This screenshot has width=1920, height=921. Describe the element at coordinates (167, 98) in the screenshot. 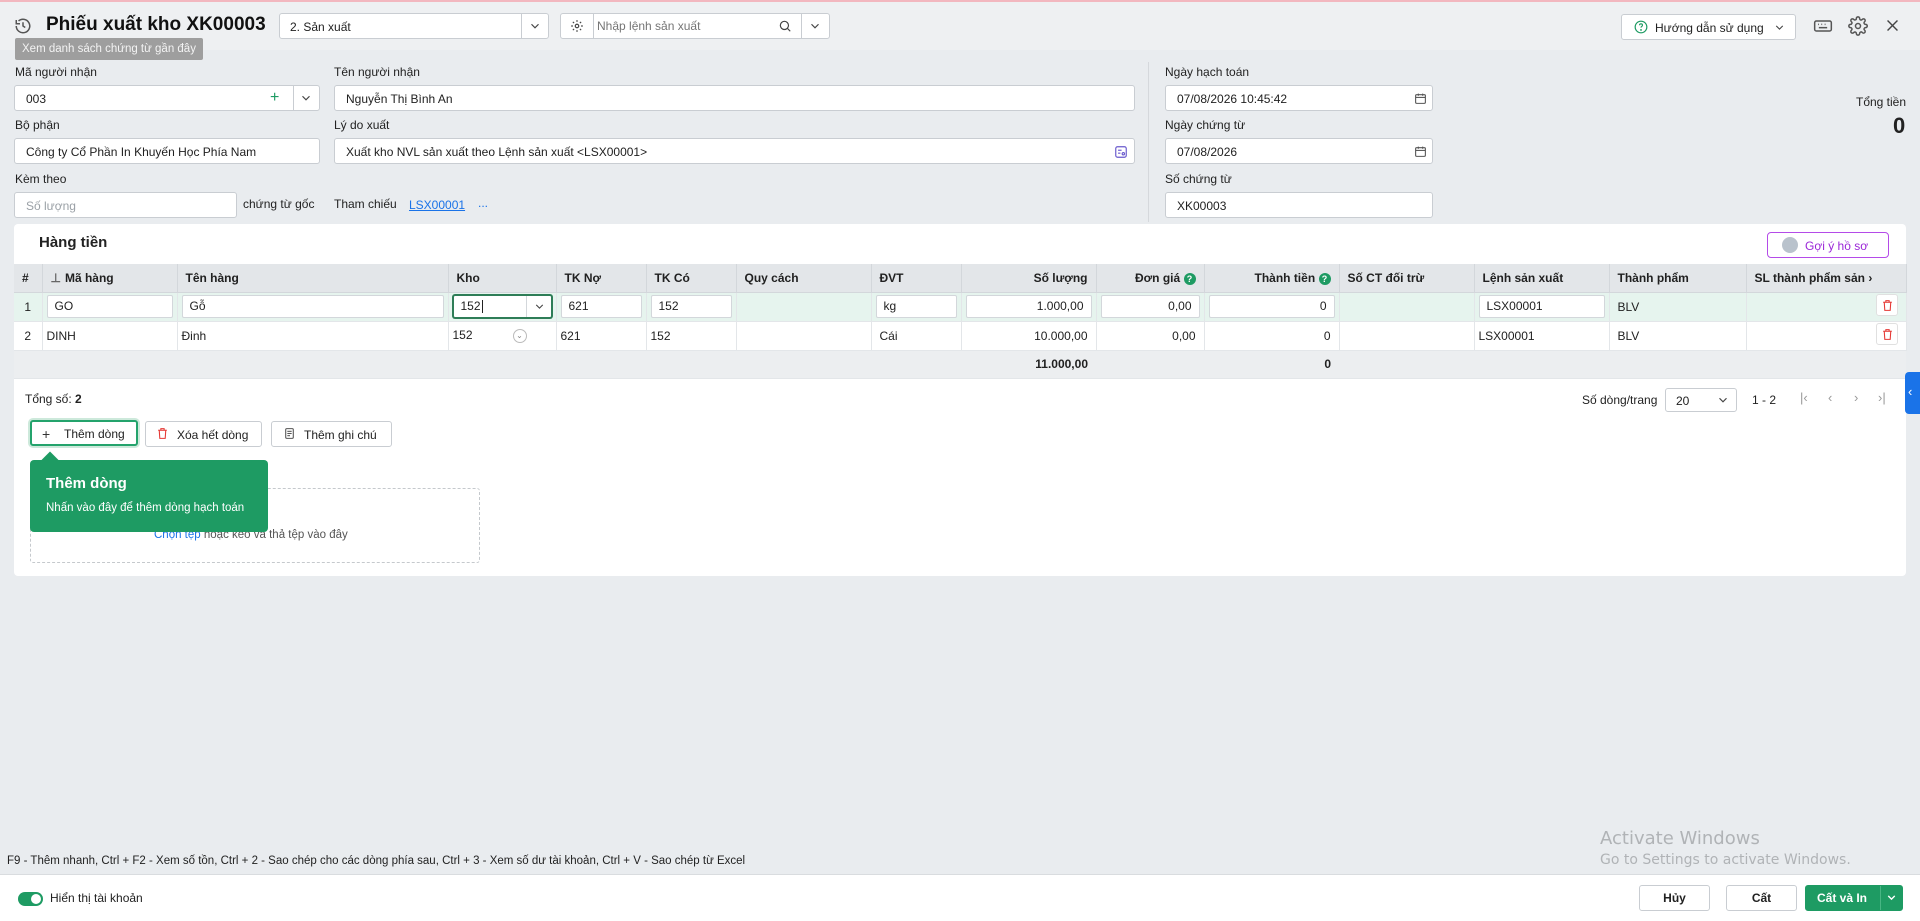

I see `recipient-code-field: 003 +` at that location.